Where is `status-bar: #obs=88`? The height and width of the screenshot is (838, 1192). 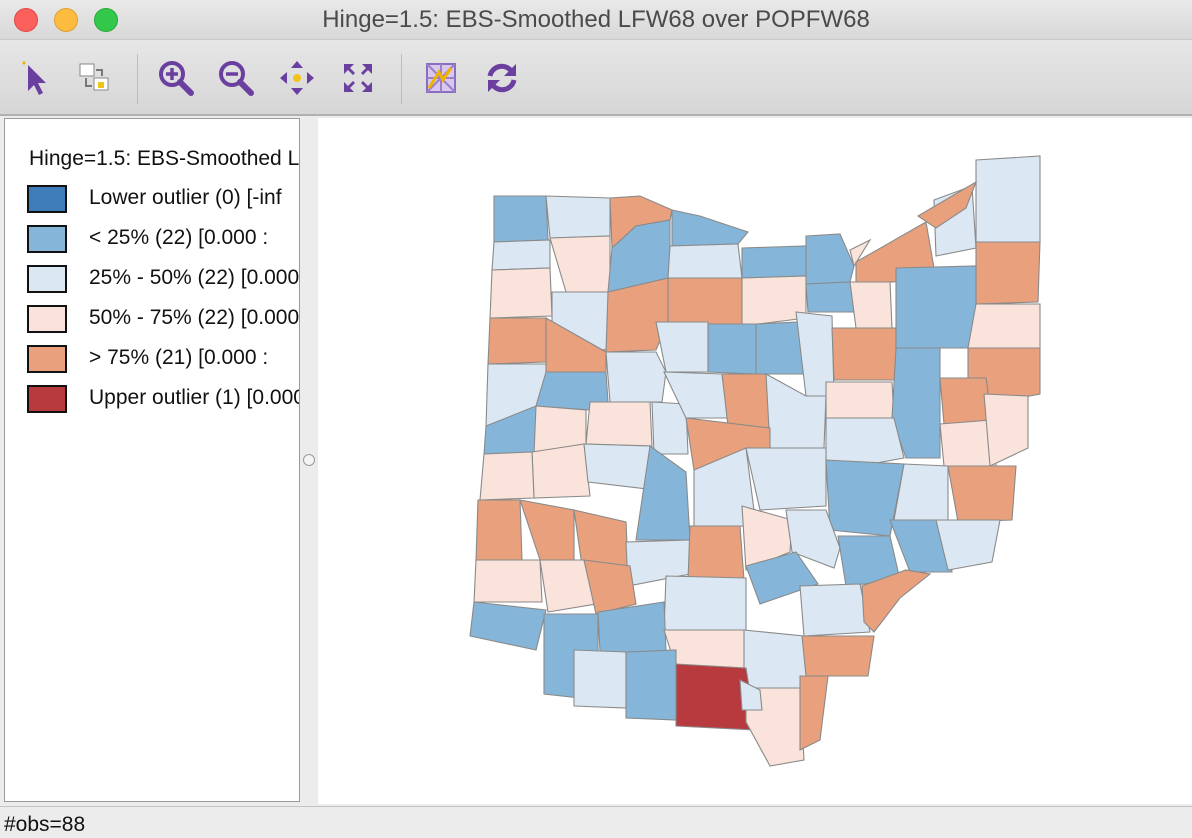
status-bar: #obs=88 is located at coordinates (596, 822).